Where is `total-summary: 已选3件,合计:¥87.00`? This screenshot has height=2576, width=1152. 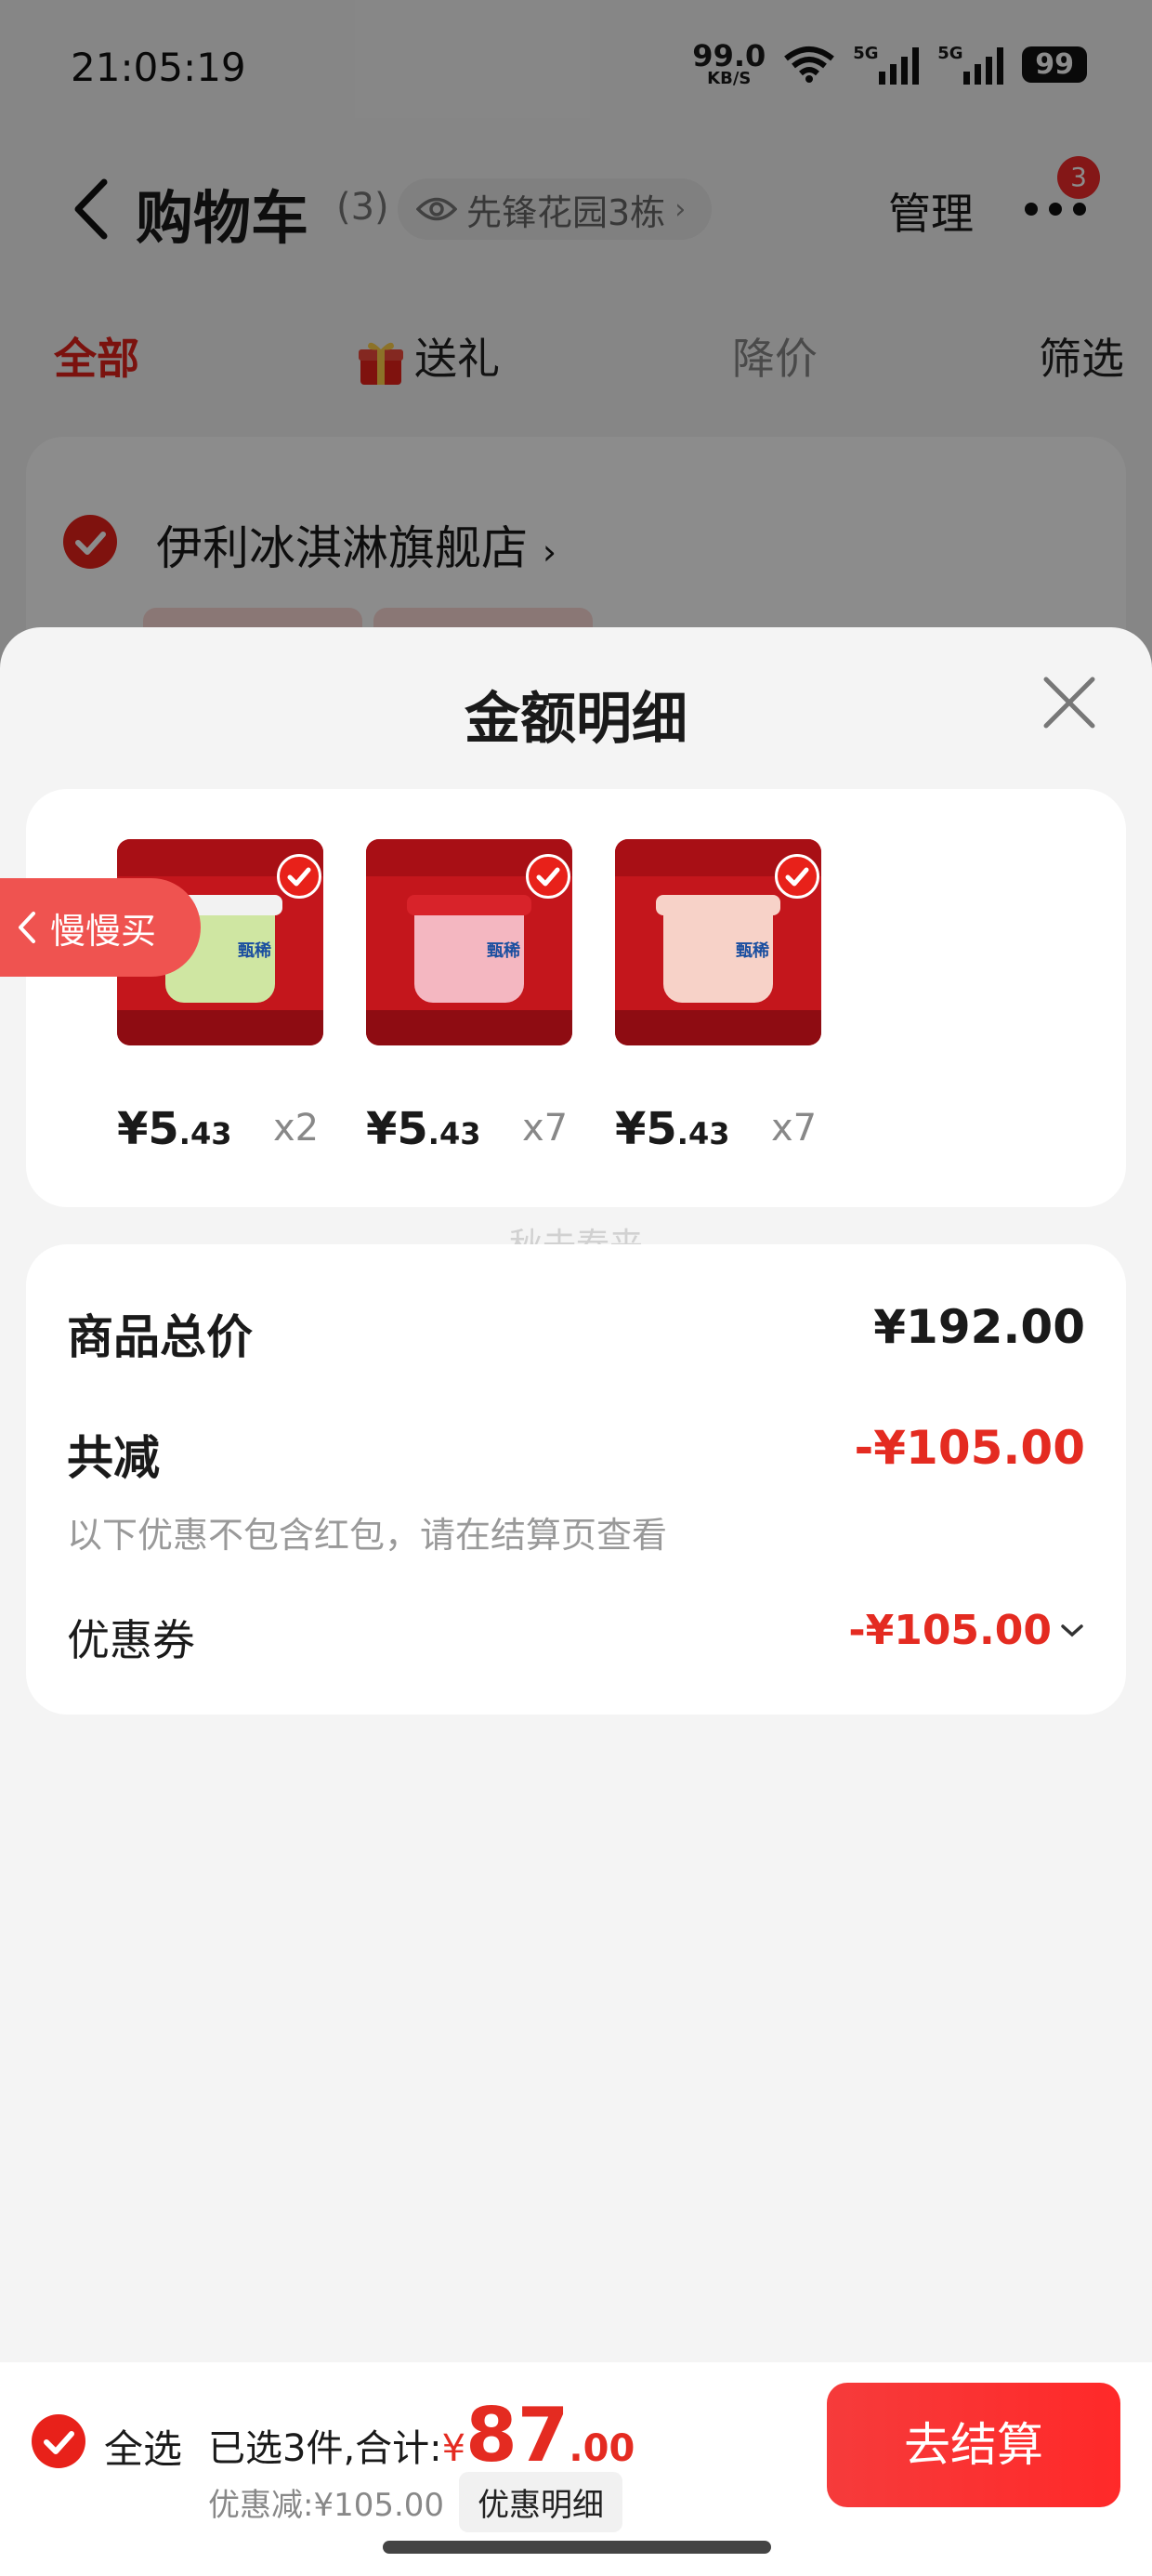 total-summary: 已选3件,合计:¥87.00 is located at coordinates (421, 2435).